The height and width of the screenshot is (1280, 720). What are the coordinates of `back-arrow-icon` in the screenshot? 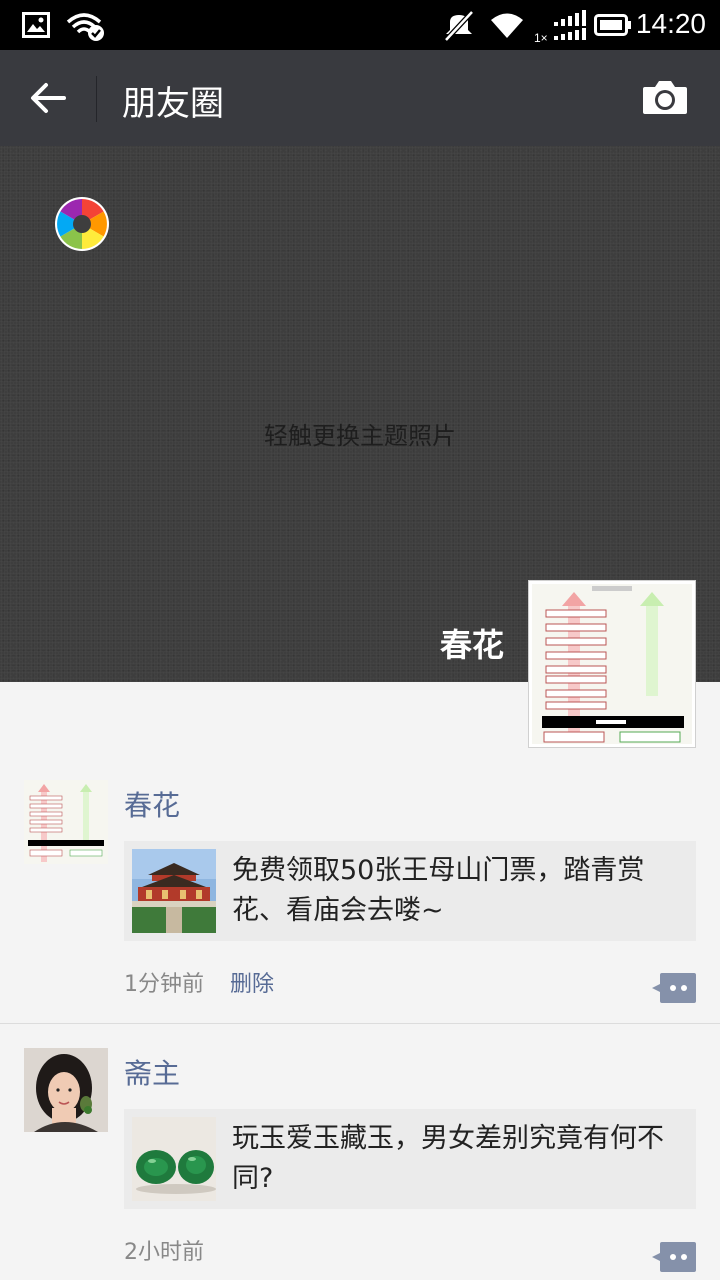 It's located at (48, 98).